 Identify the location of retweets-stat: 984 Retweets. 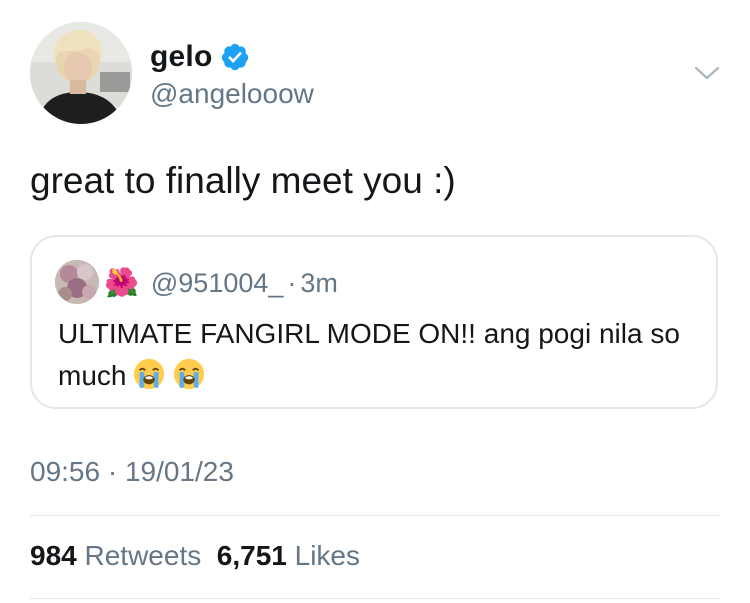
(115, 555).